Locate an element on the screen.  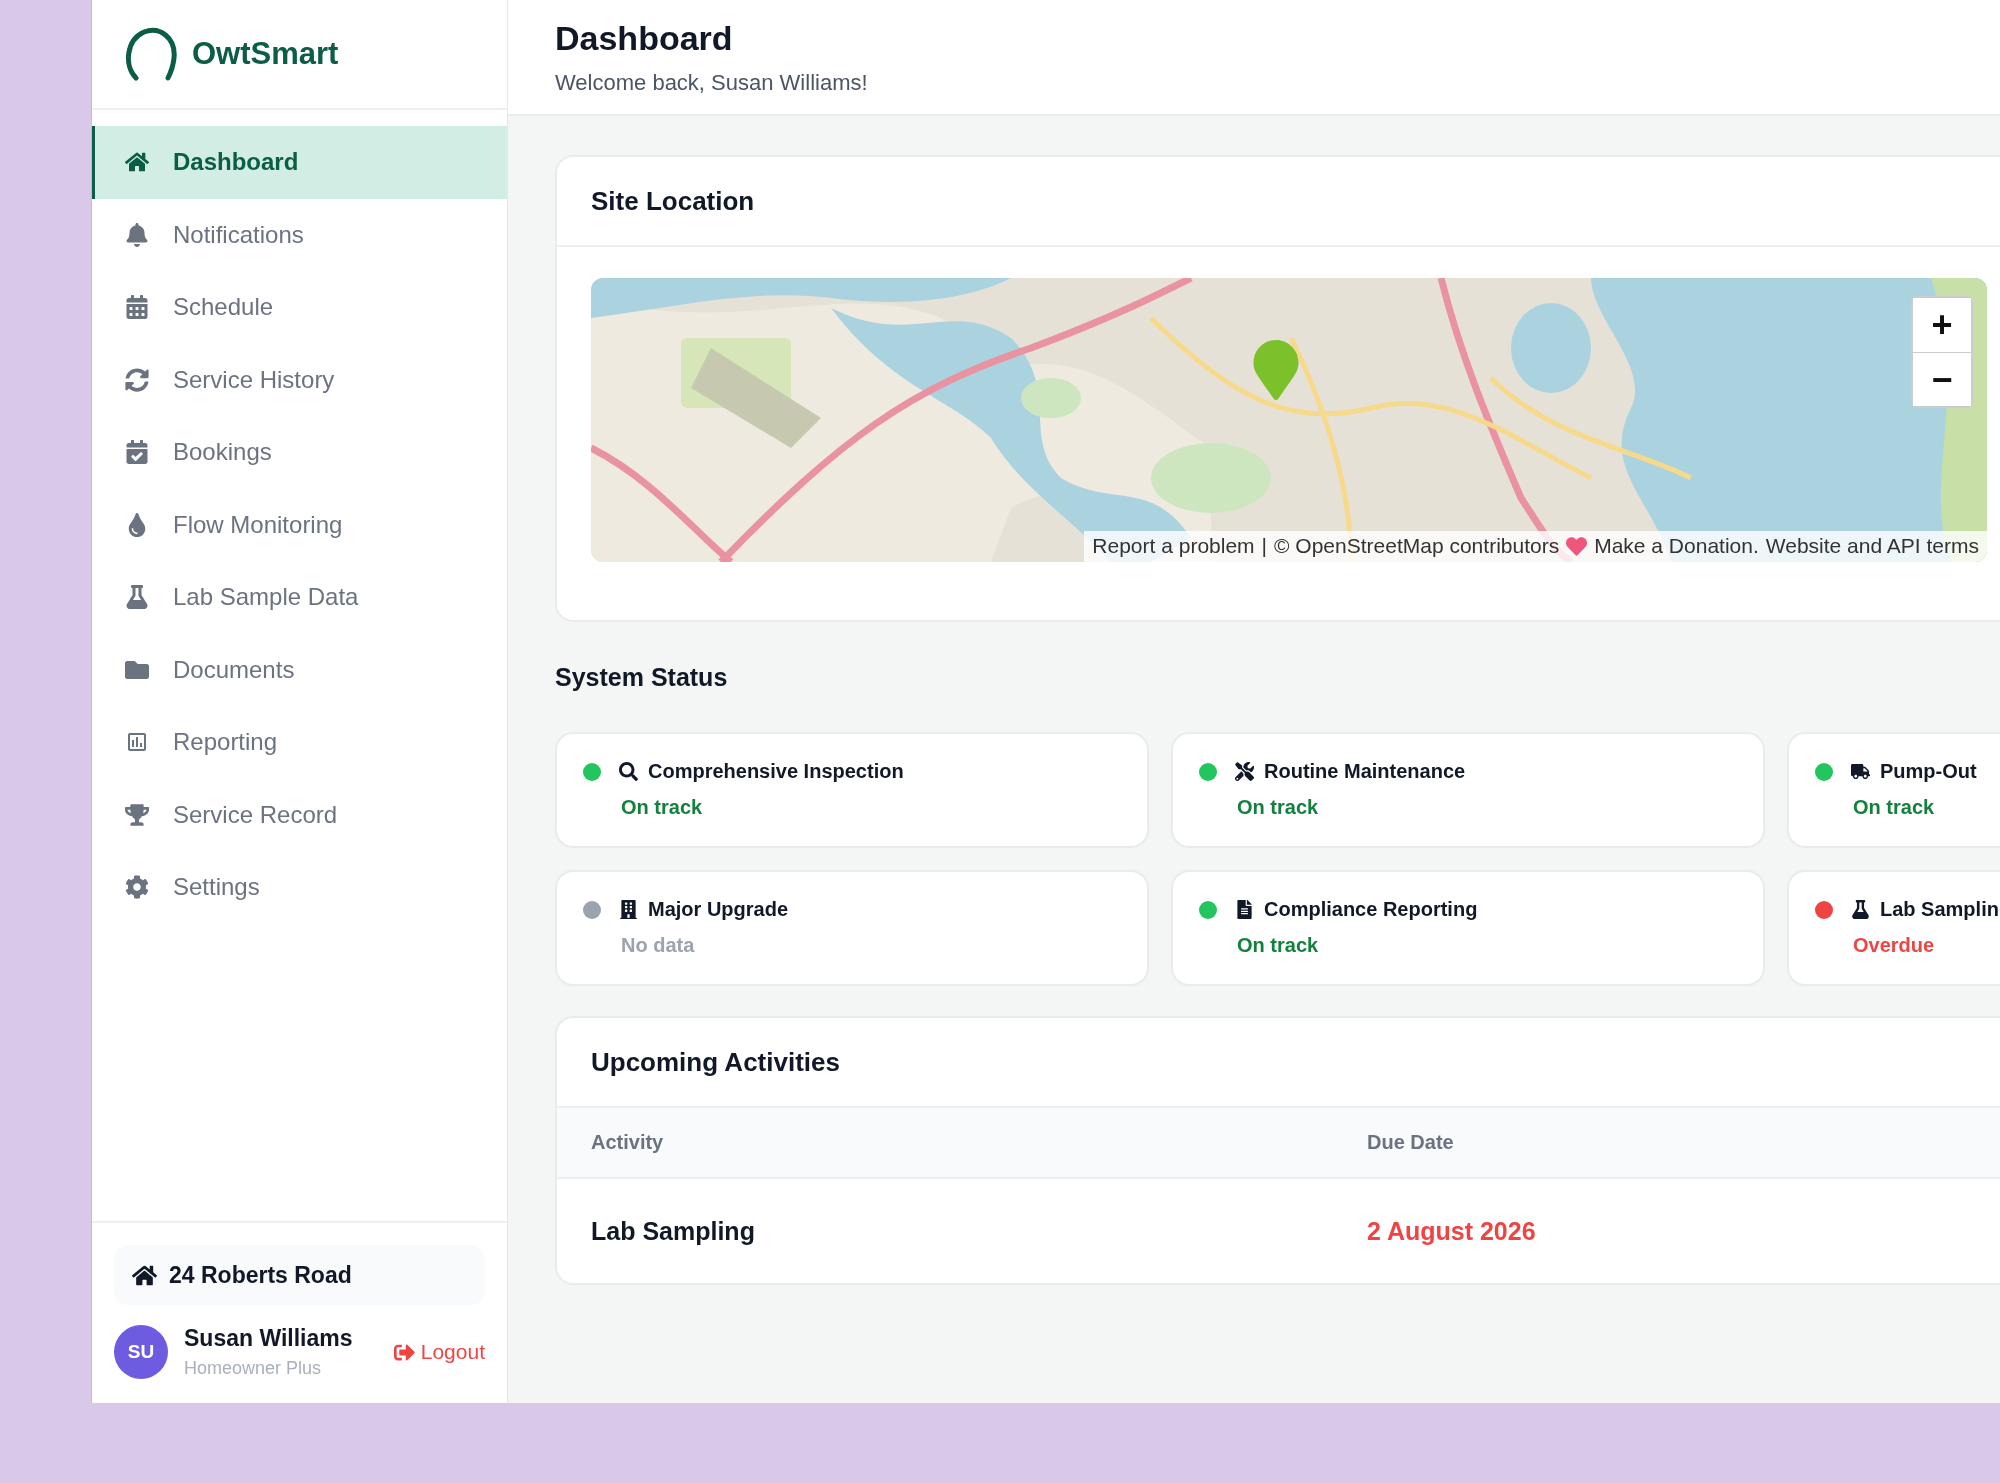
status-title: Lab Samplin is located at coordinates (1939, 909).